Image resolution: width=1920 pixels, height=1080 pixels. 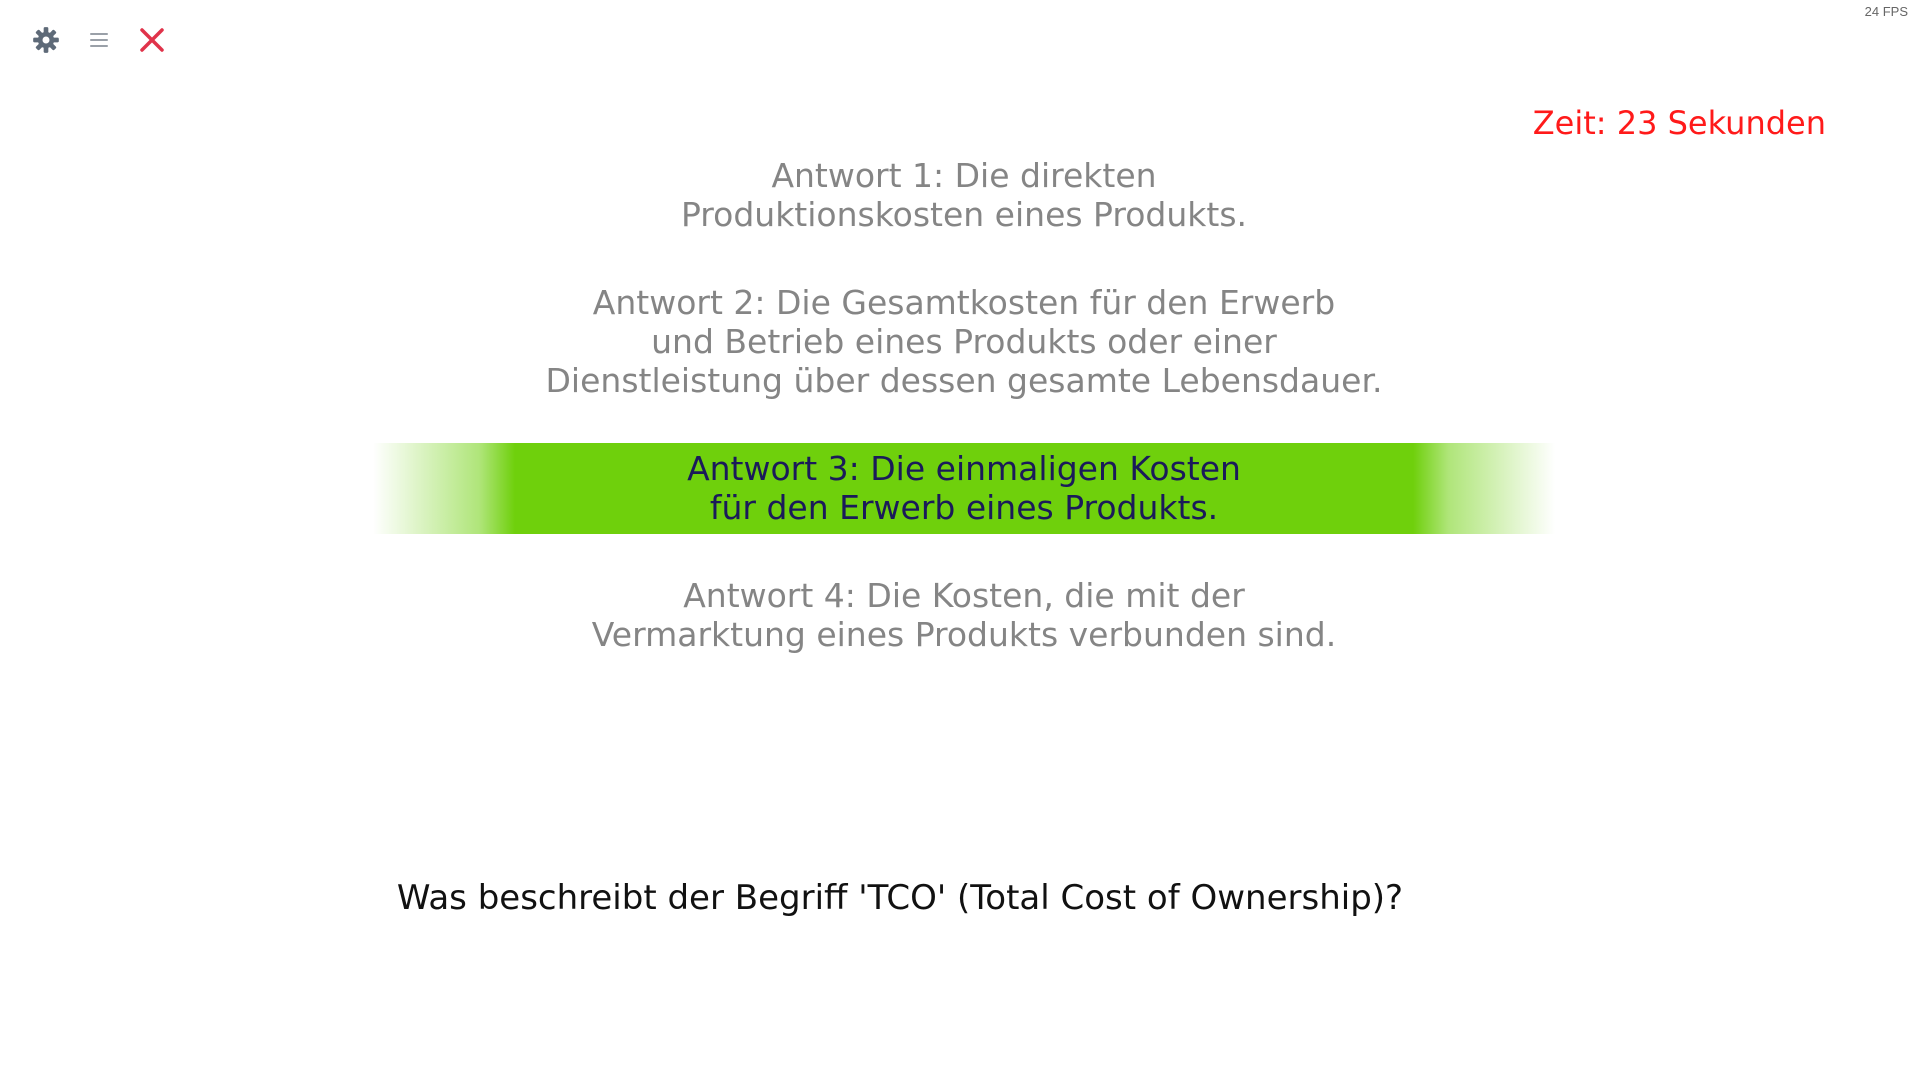 I want to click on close-button, so click(x=152, y=40).